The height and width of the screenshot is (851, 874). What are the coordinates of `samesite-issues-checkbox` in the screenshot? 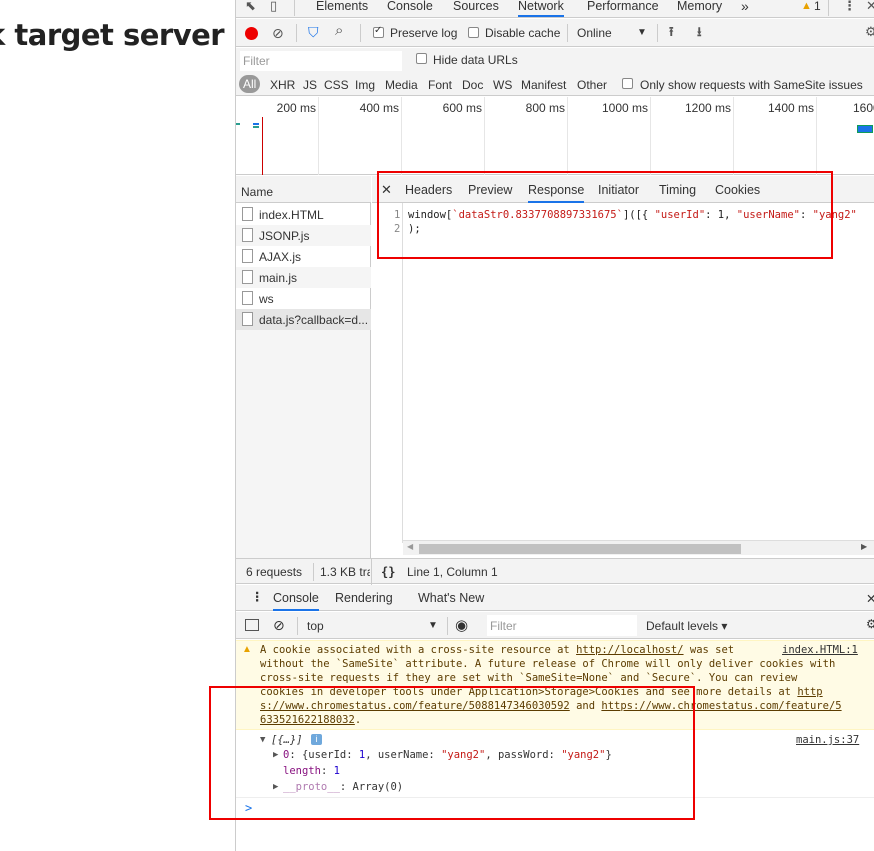 It's located at (627, 83).